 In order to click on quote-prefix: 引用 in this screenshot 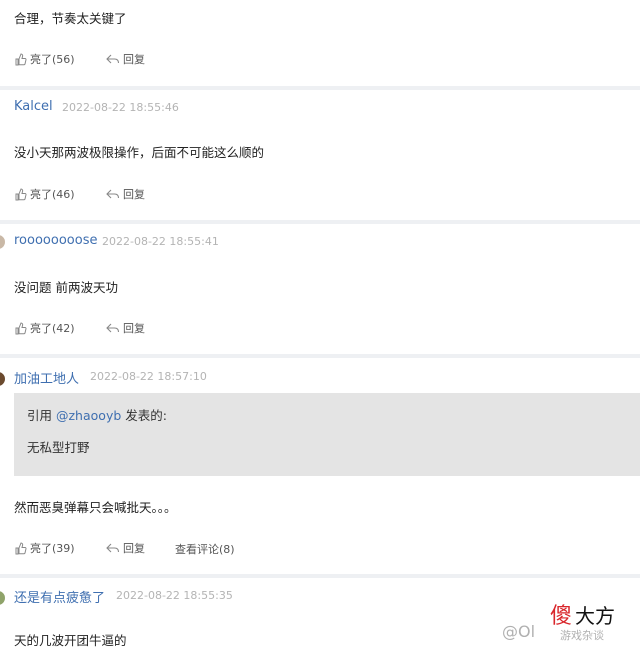, I will do `click(40, 415)`.